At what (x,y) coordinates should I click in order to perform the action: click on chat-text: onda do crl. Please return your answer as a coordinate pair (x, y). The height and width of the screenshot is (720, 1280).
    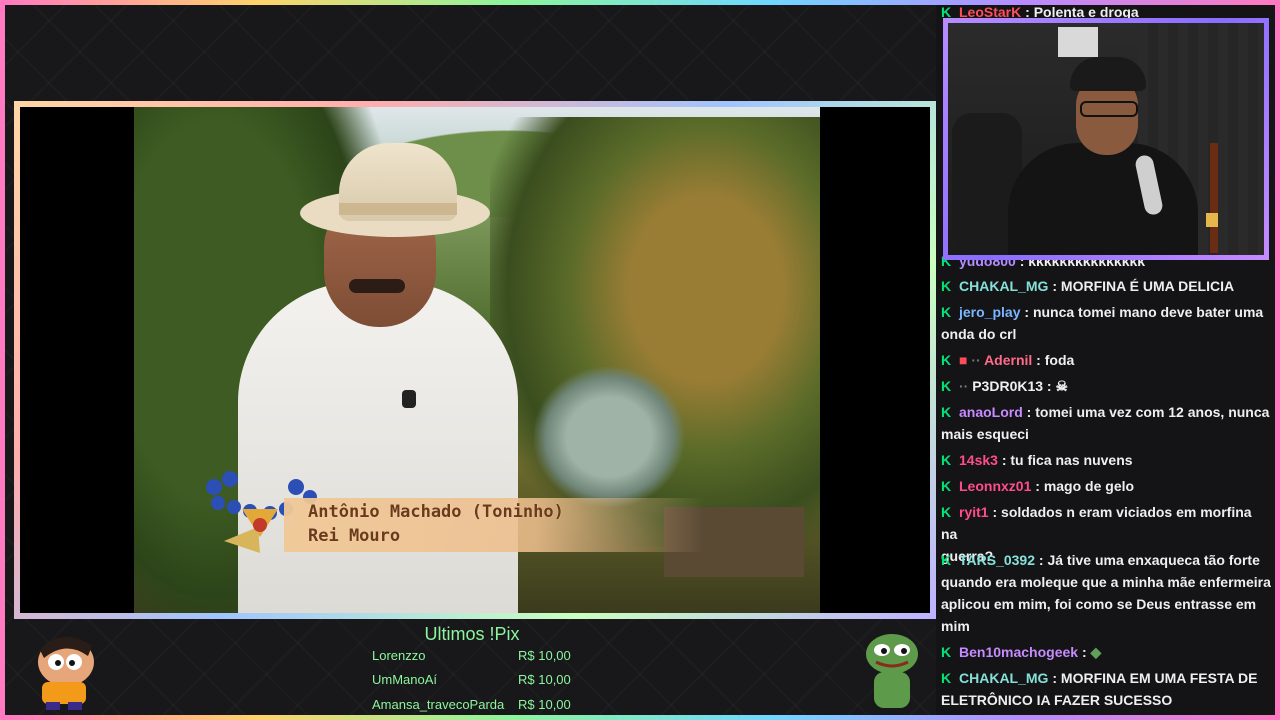
    Looking at the image, I should click on (979, 334).